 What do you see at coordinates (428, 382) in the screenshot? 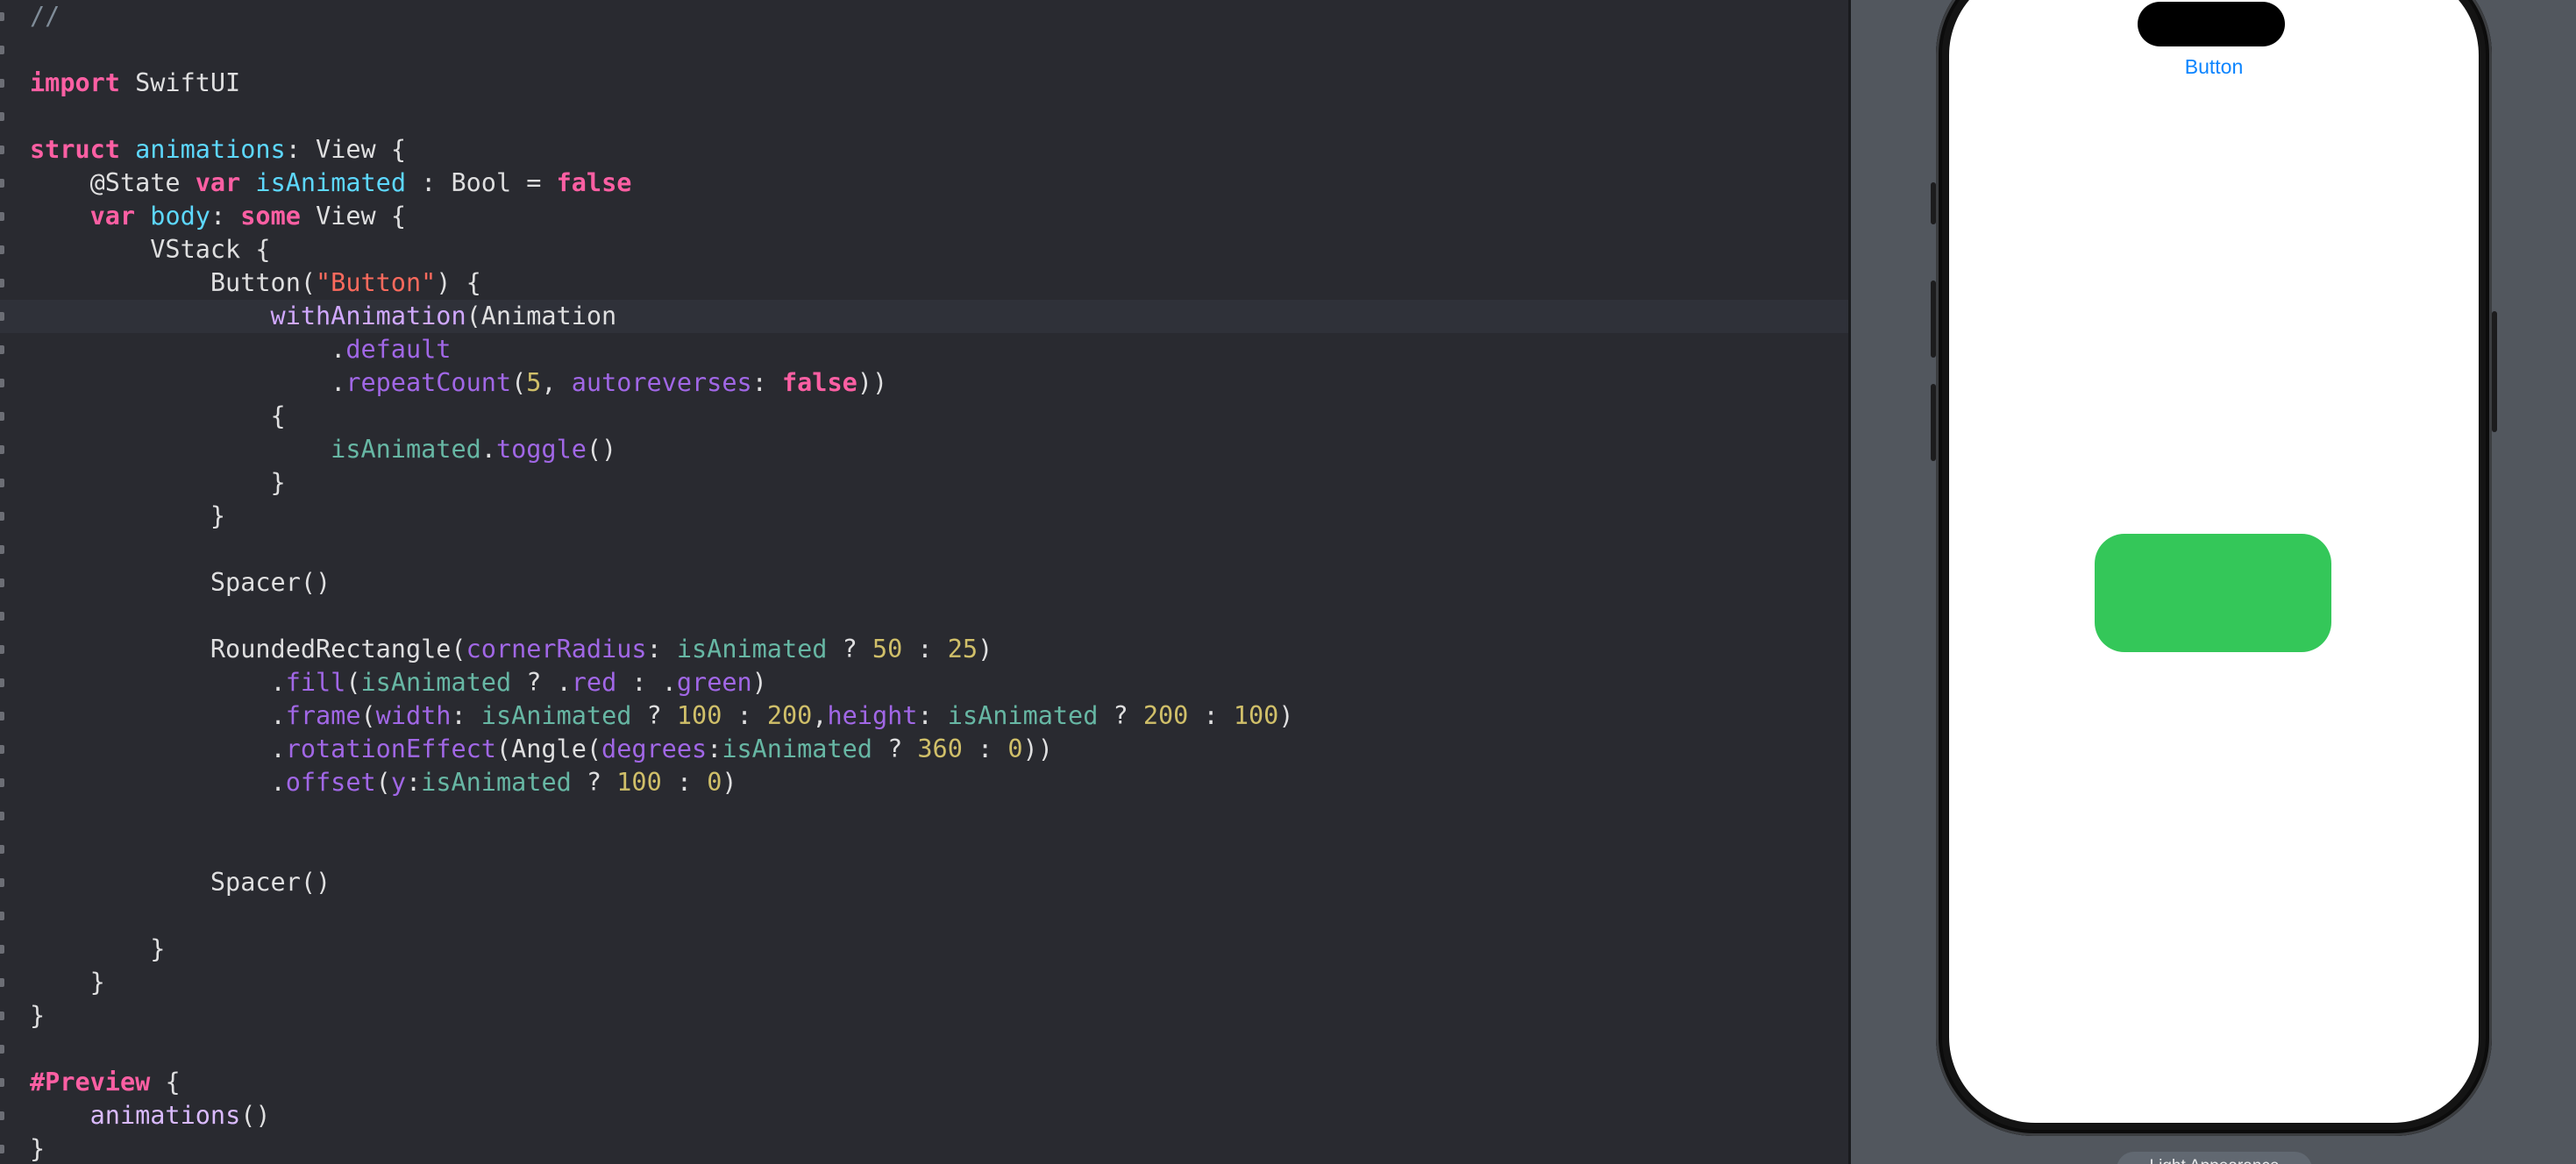
I see `code-token: repeatCount` at bounding box center [428, 382].